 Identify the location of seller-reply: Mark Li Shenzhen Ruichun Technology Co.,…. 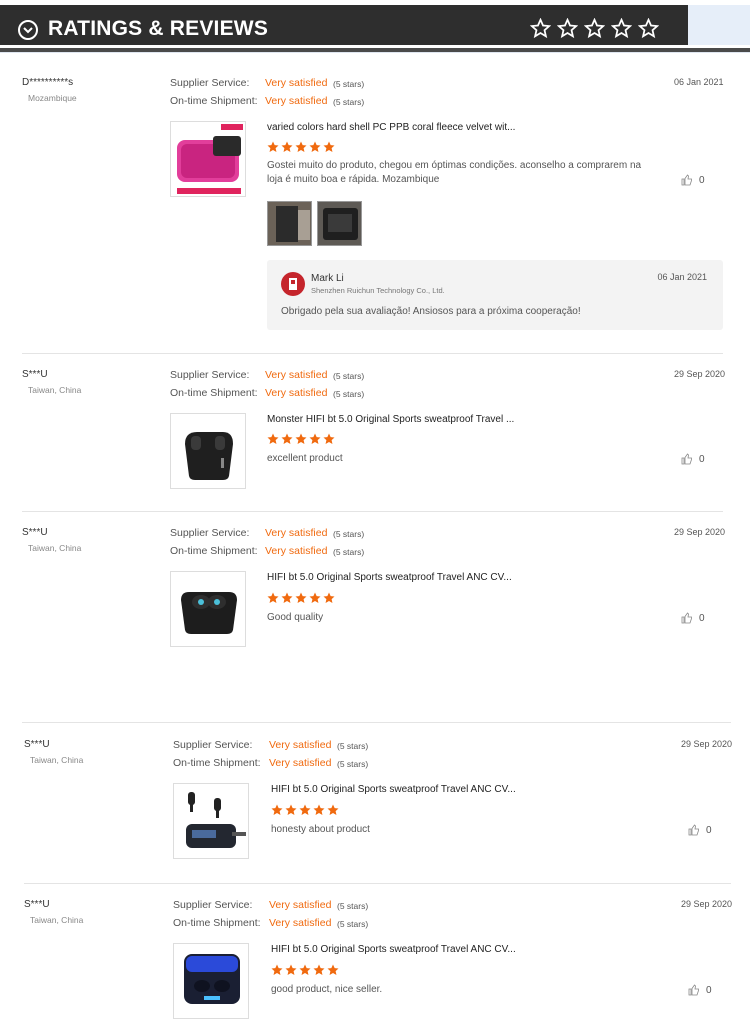
(495, 295).